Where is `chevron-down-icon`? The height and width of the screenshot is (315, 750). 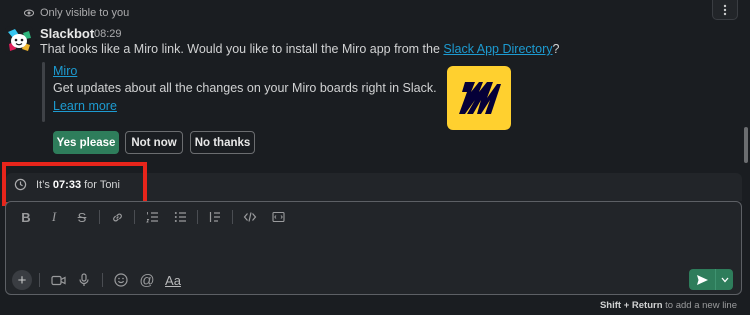 chevron-down-icon is located at coordinates (724, 279).